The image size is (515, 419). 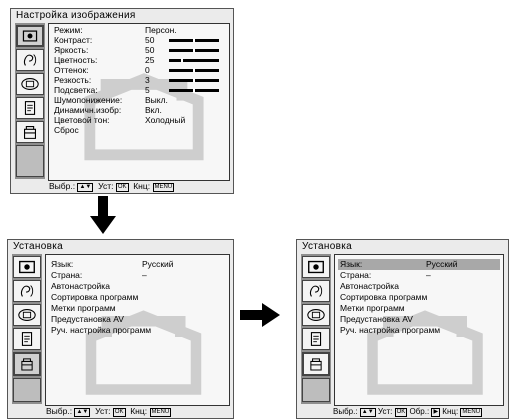 What do you see at coordinates (76, 15) in the screenshot?
I see `menu-title: Настройка изображения` at bounding box center [76, 15].